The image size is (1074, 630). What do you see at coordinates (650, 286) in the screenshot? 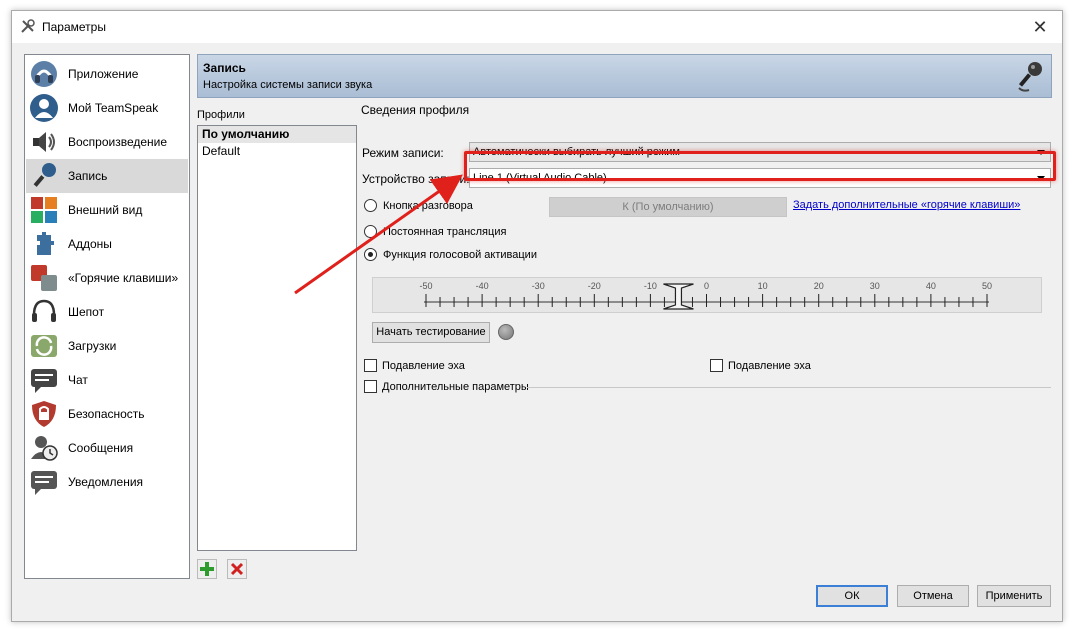
I see `tick-label: -10` at bounding box center [650, 286].